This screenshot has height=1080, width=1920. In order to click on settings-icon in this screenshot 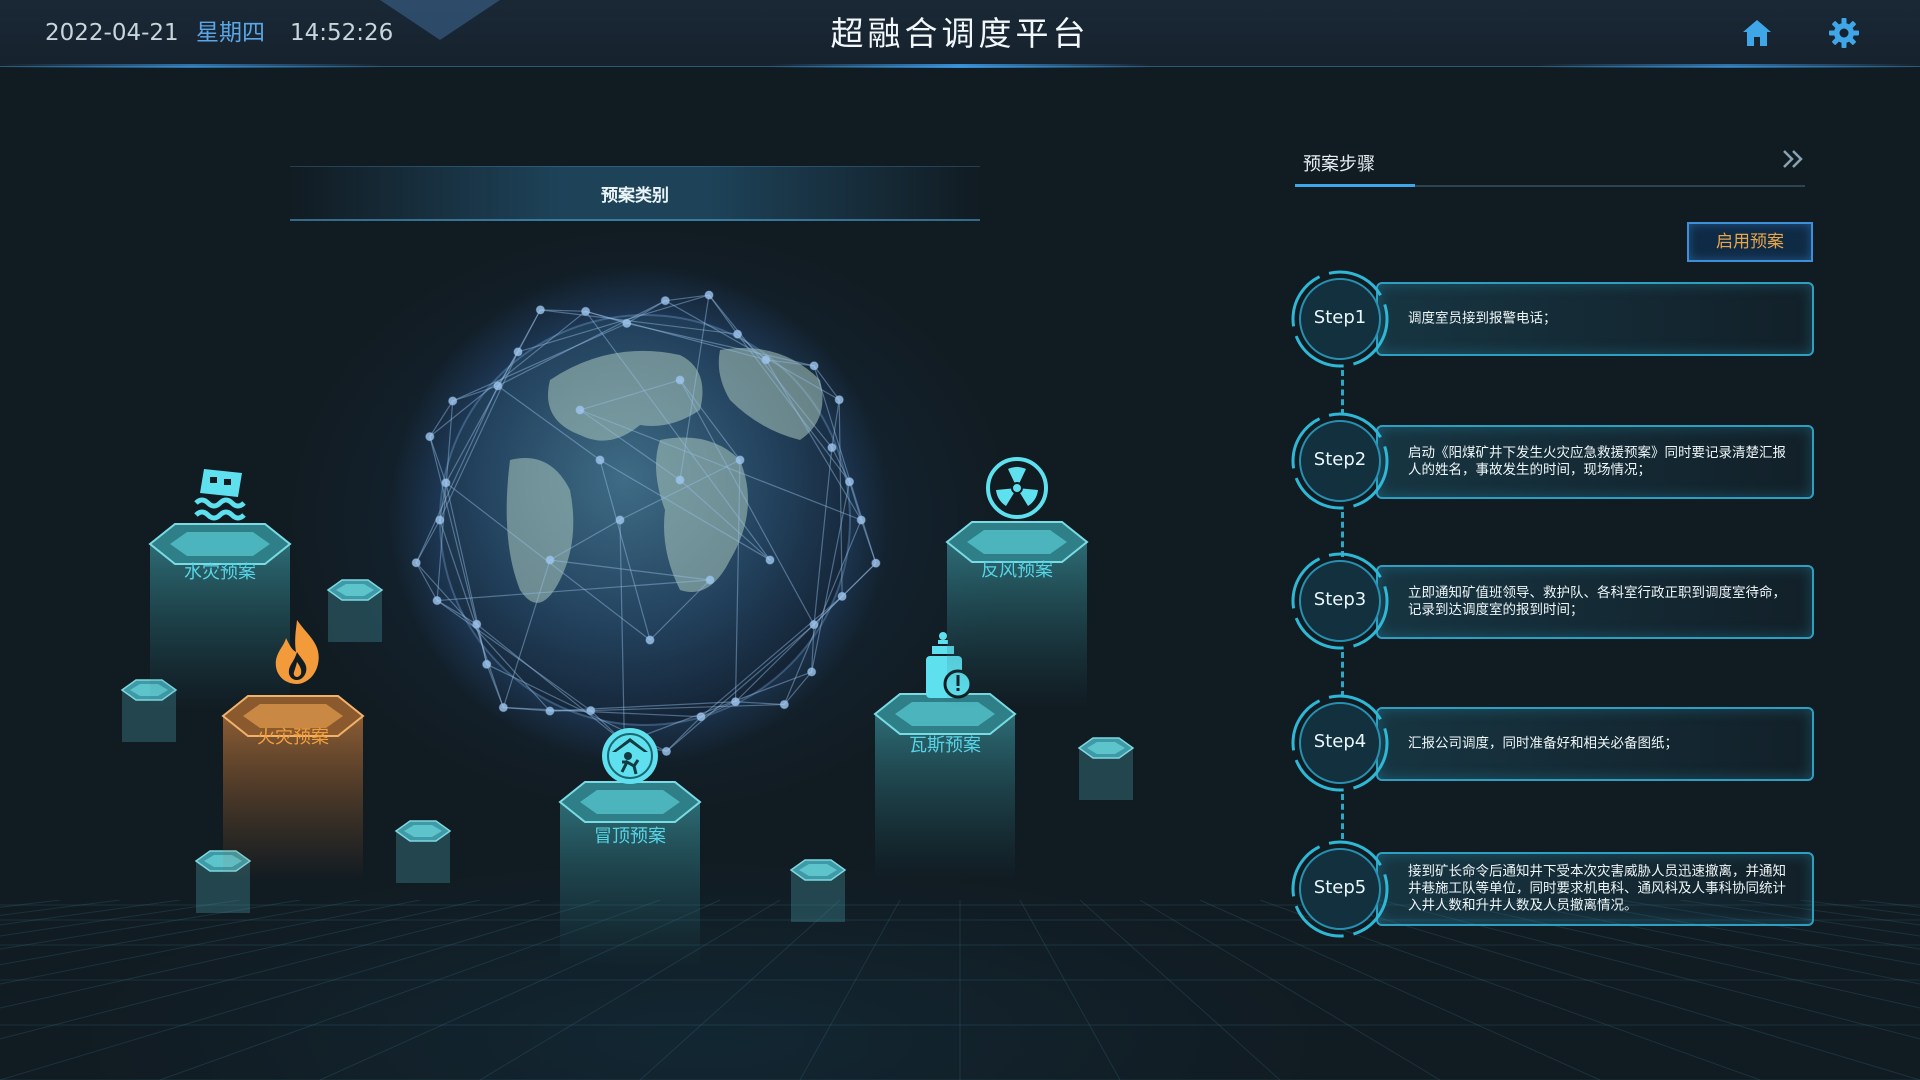, I will do `click(1844, 33)`.